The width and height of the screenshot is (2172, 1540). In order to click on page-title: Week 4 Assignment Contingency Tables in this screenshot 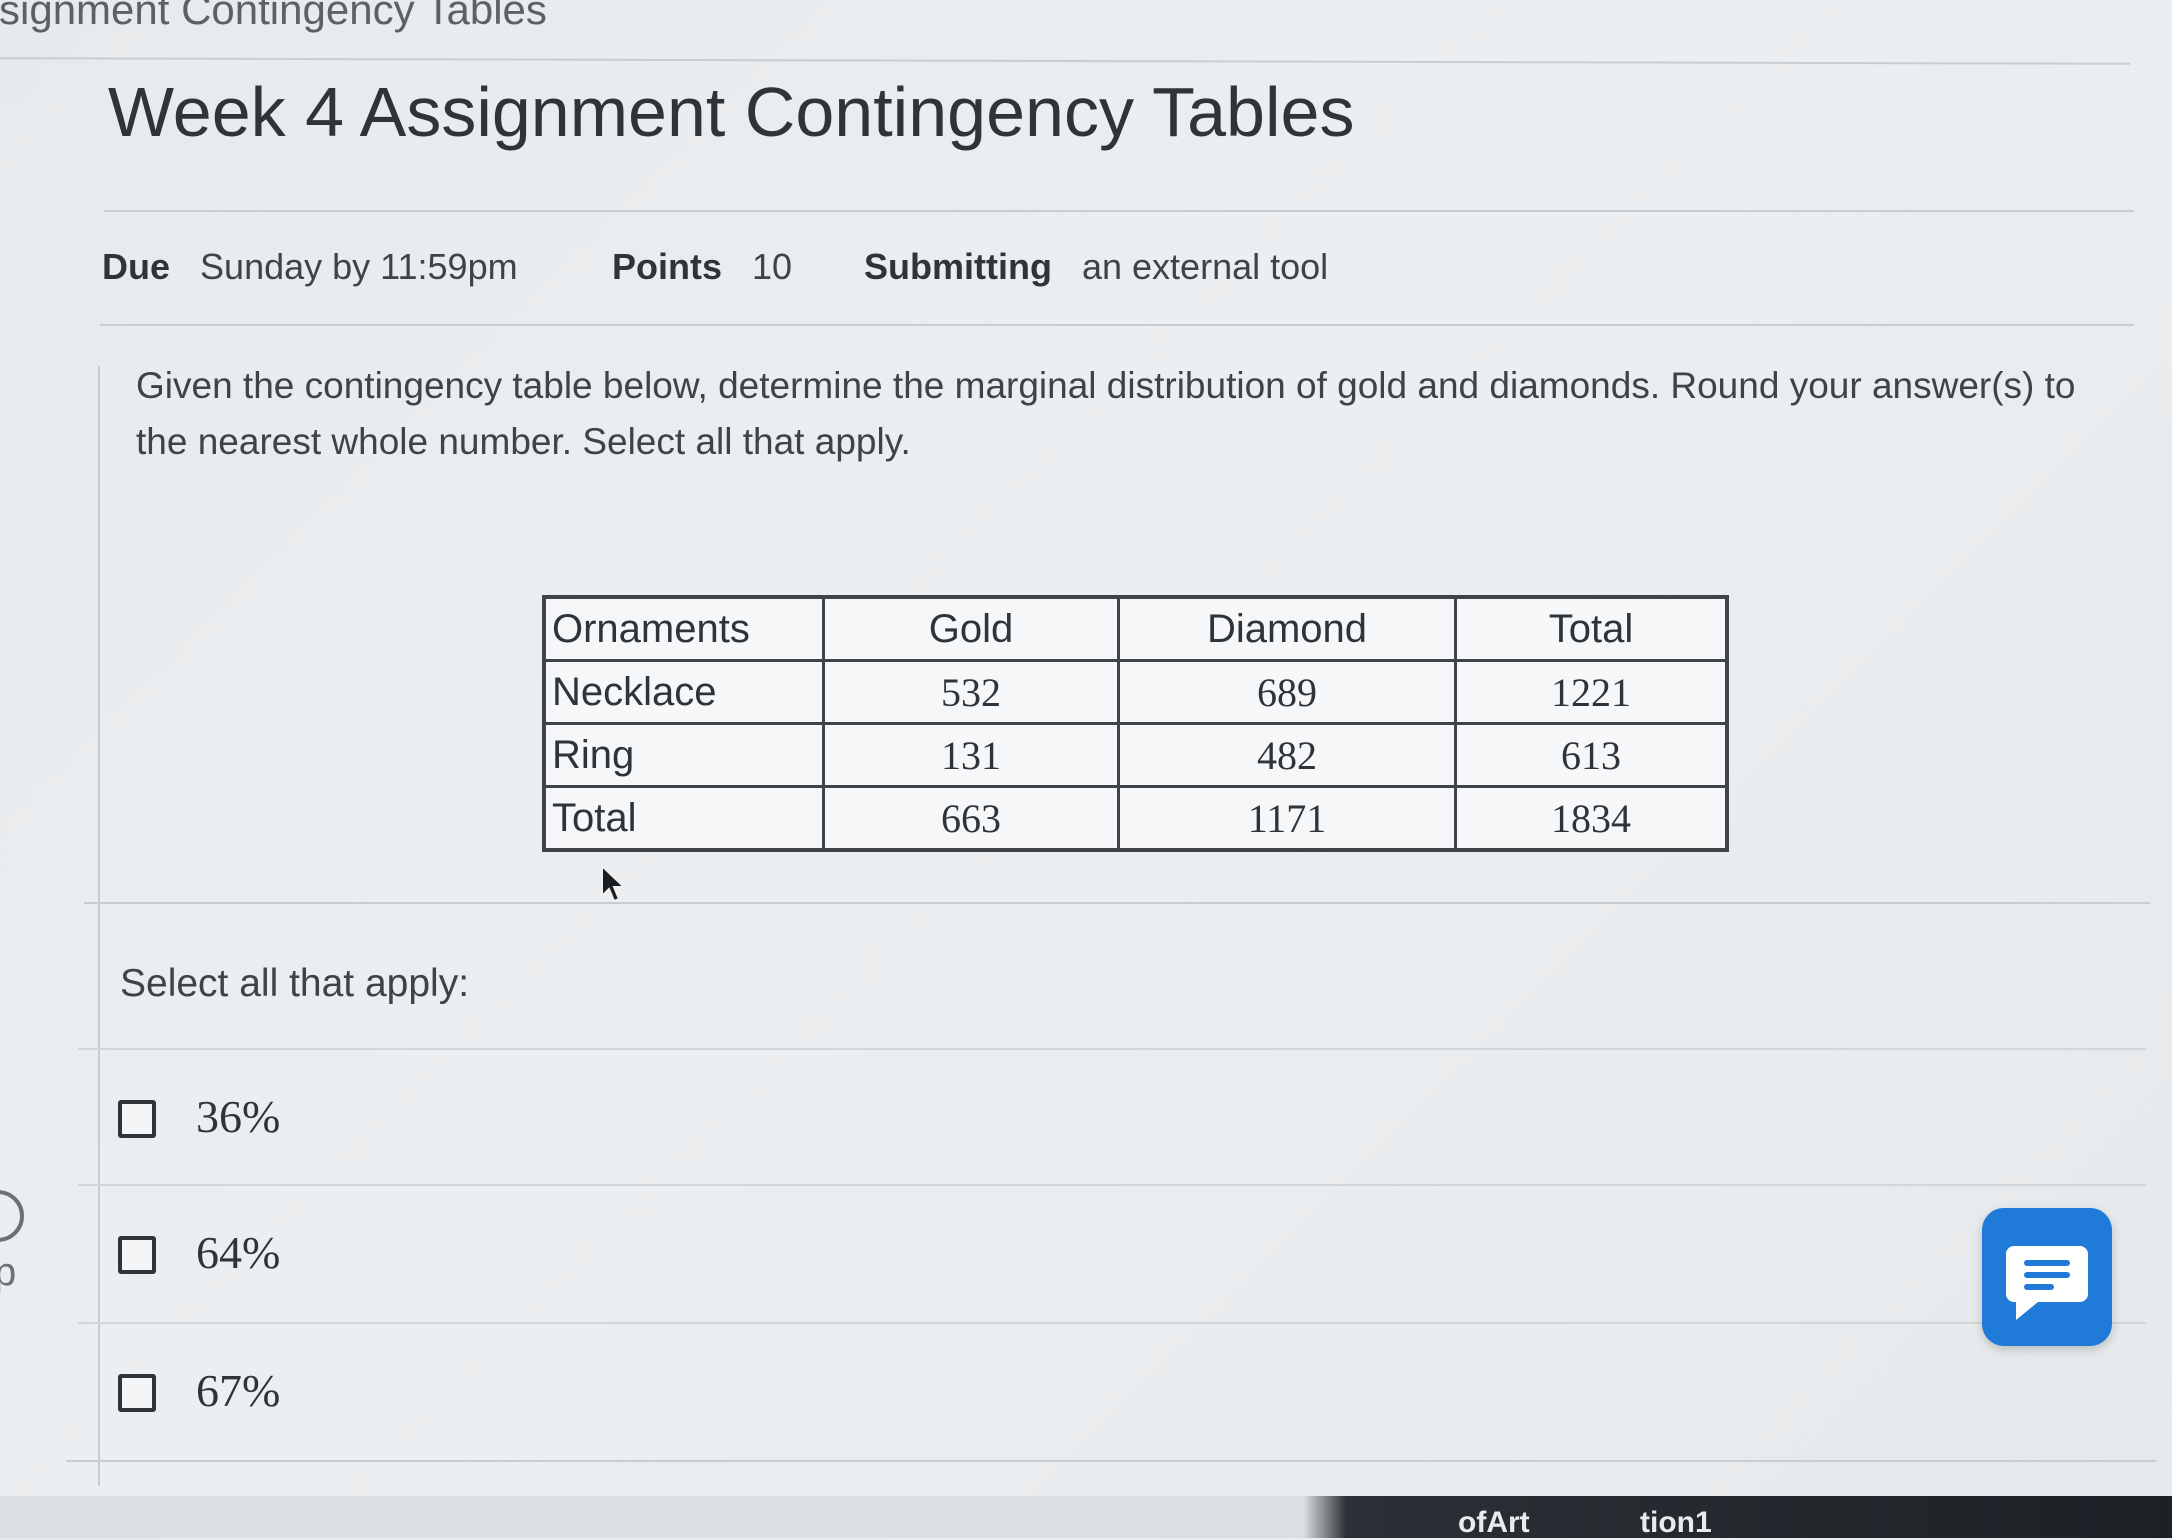, I will do `click(731, 112)`.